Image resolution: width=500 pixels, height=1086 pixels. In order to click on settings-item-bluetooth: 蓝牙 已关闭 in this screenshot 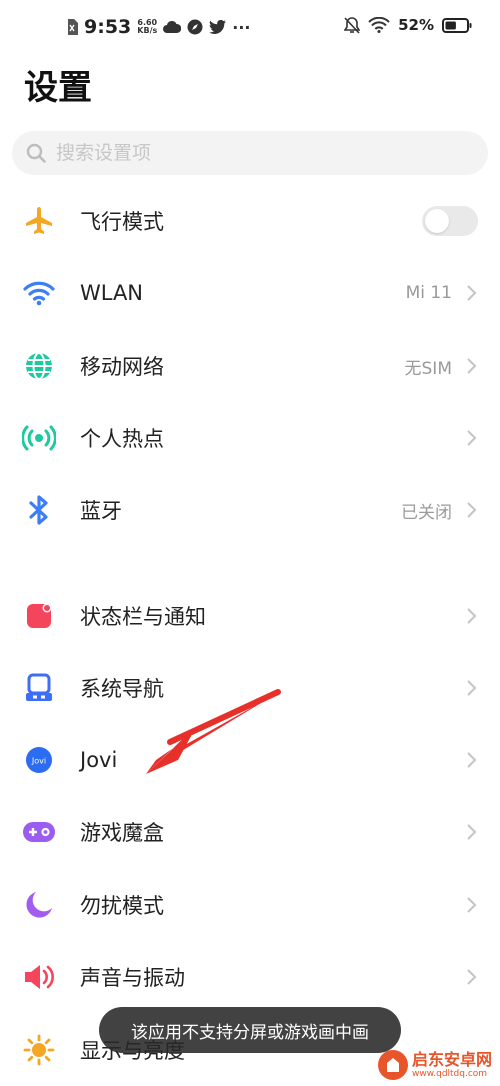, I will do `click(250, 510)`.